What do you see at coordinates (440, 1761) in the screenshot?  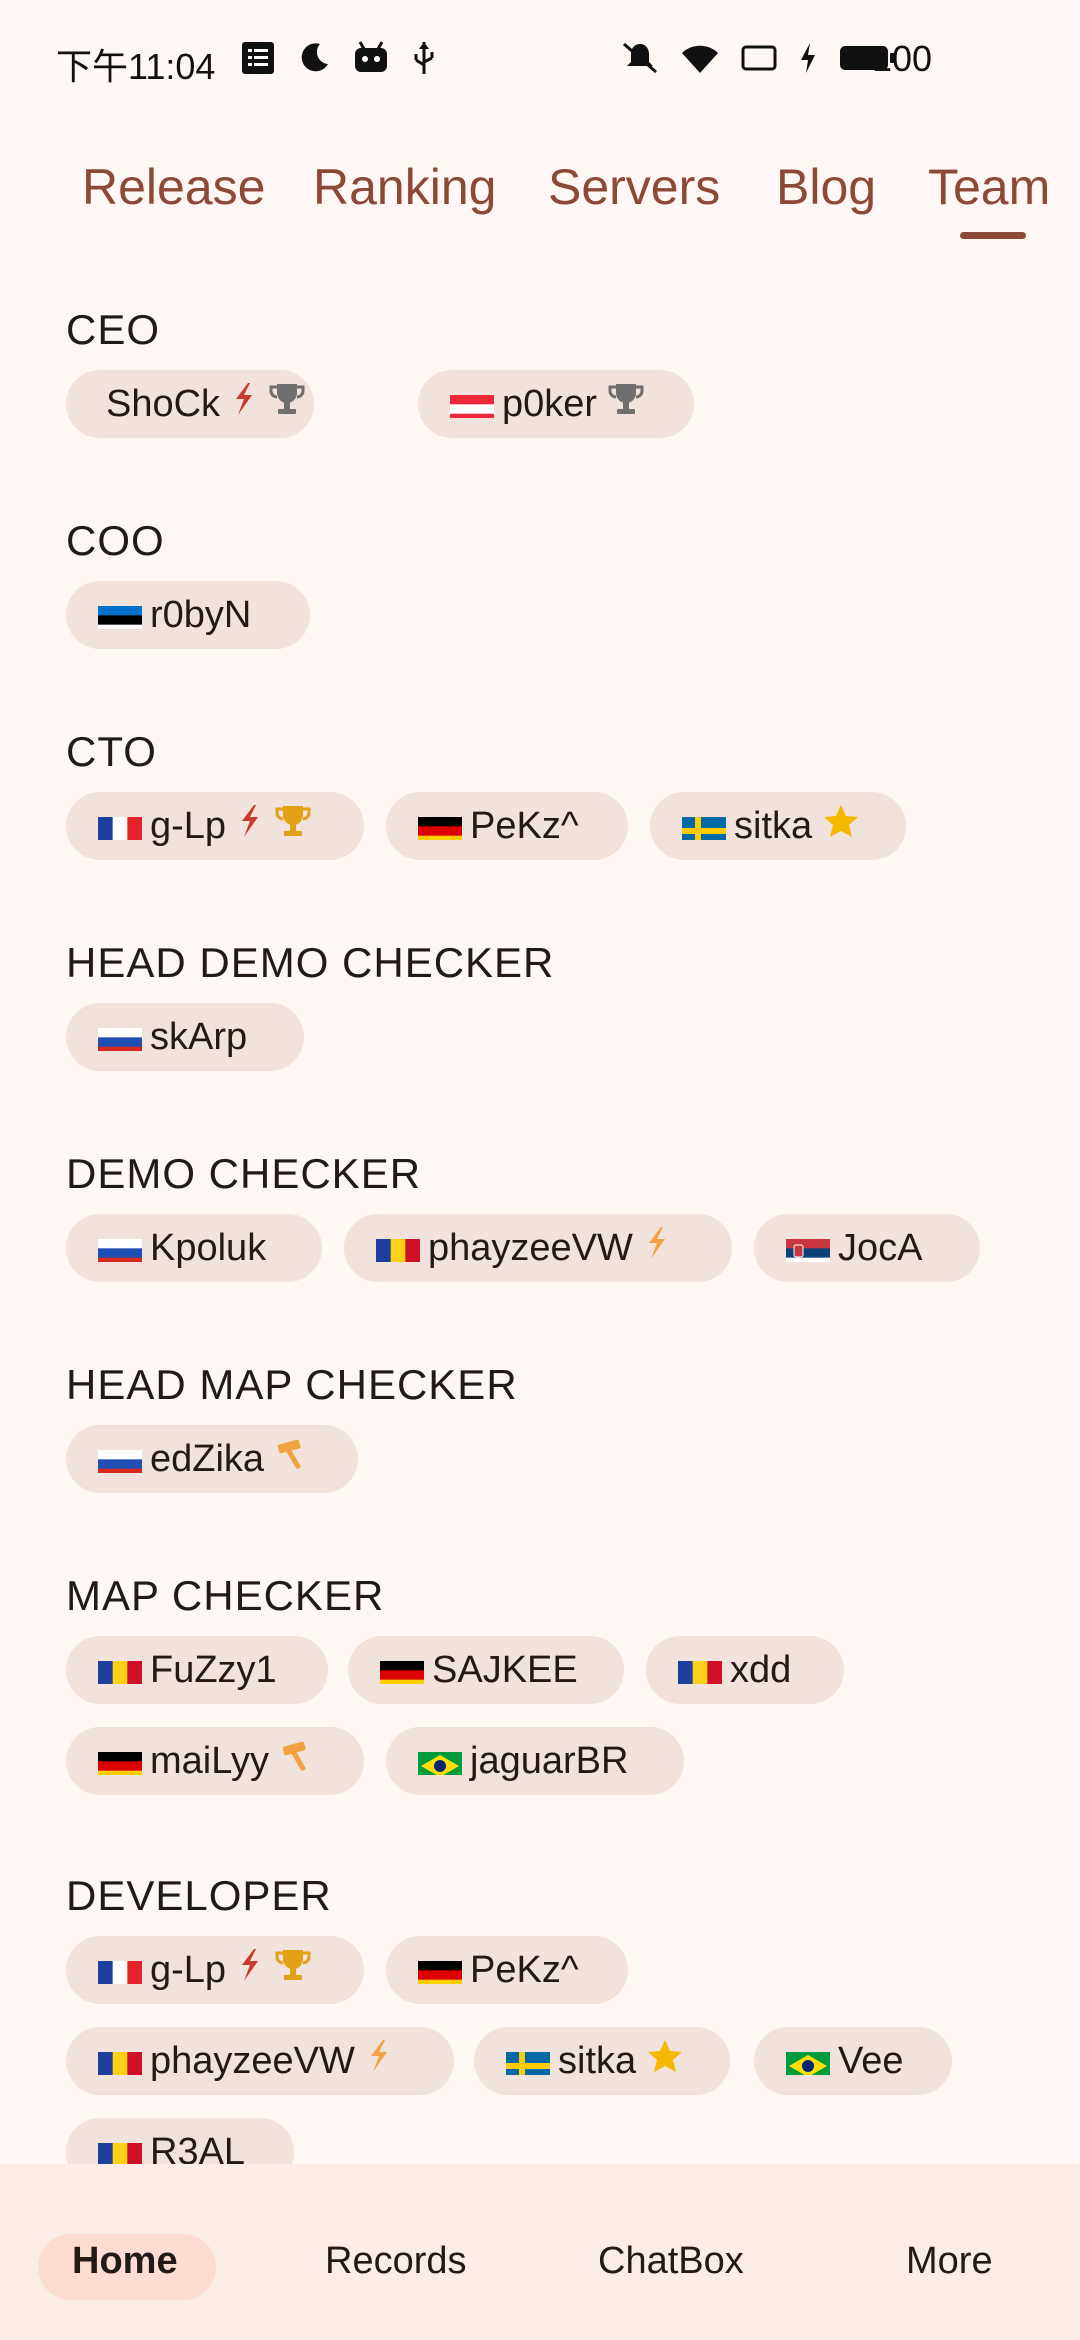 I see `brazil-flag-icon` at bounding box center [440, 1761].